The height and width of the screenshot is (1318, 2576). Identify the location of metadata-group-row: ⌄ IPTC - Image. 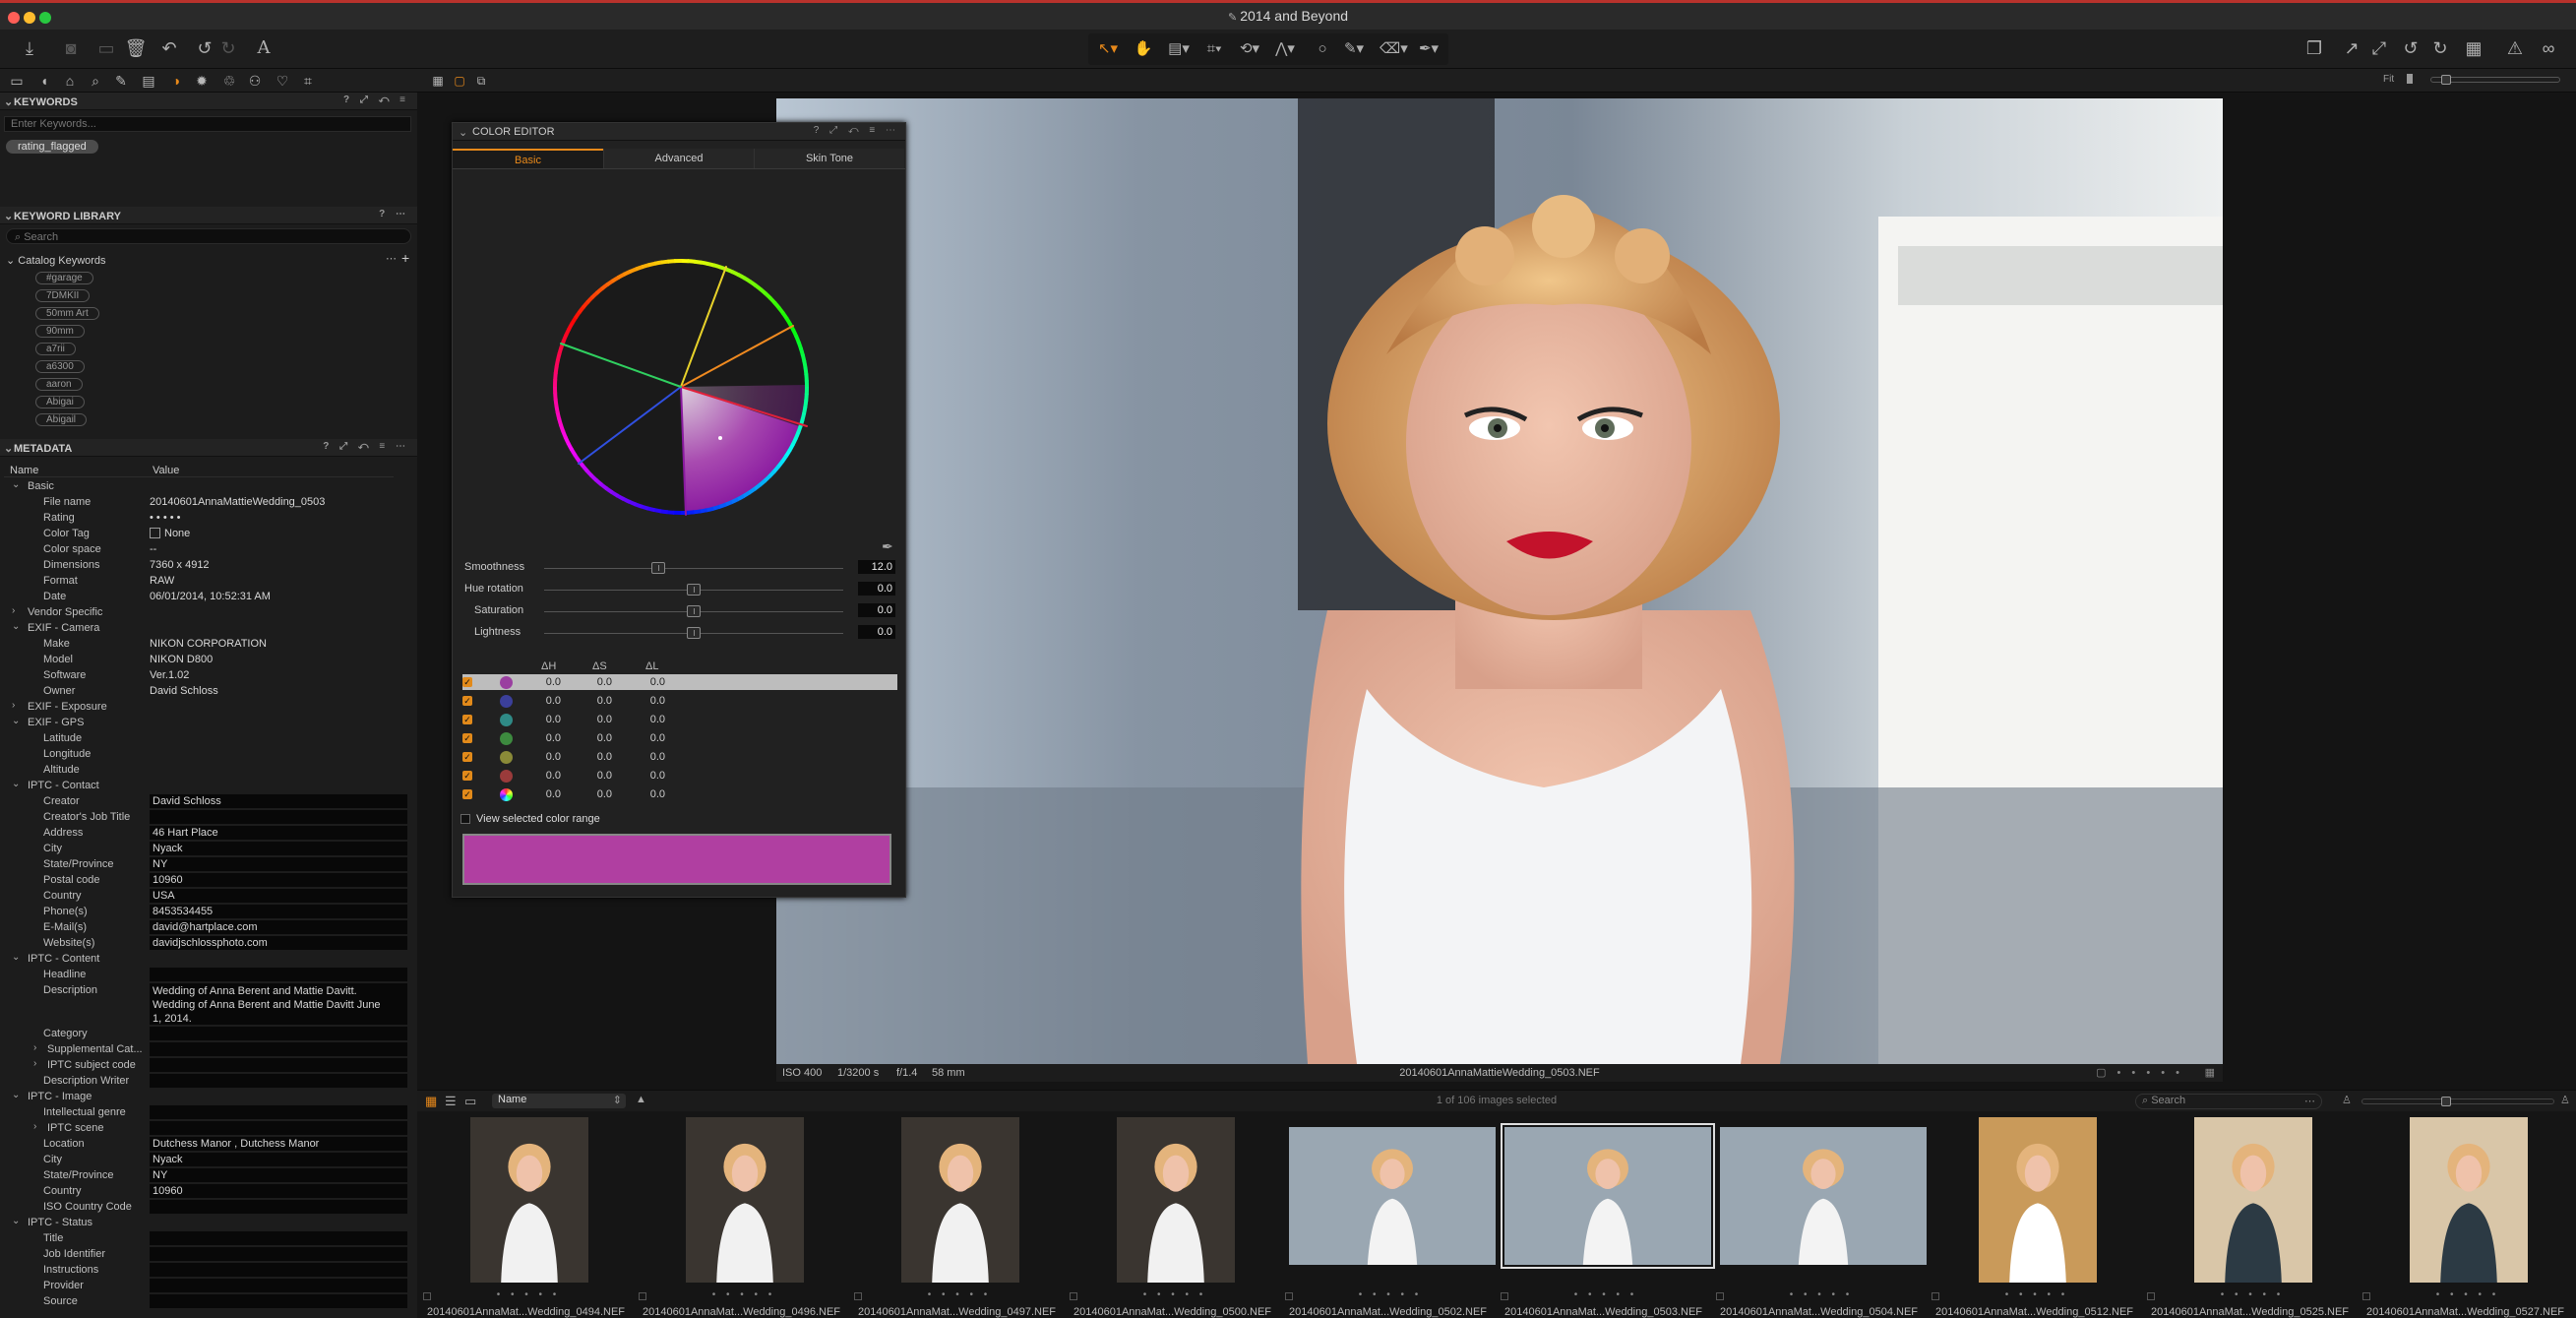
(208, 1097).